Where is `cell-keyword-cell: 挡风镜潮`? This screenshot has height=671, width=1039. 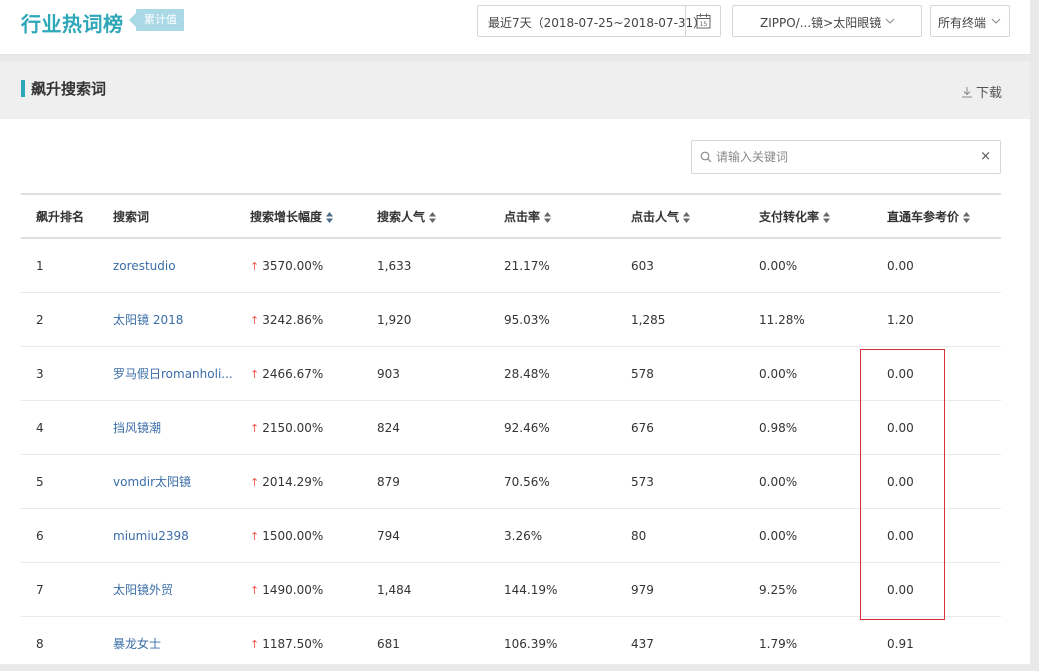 cell-keyword-cell: 挡风镜潮 is located at coordinates (181, 427).